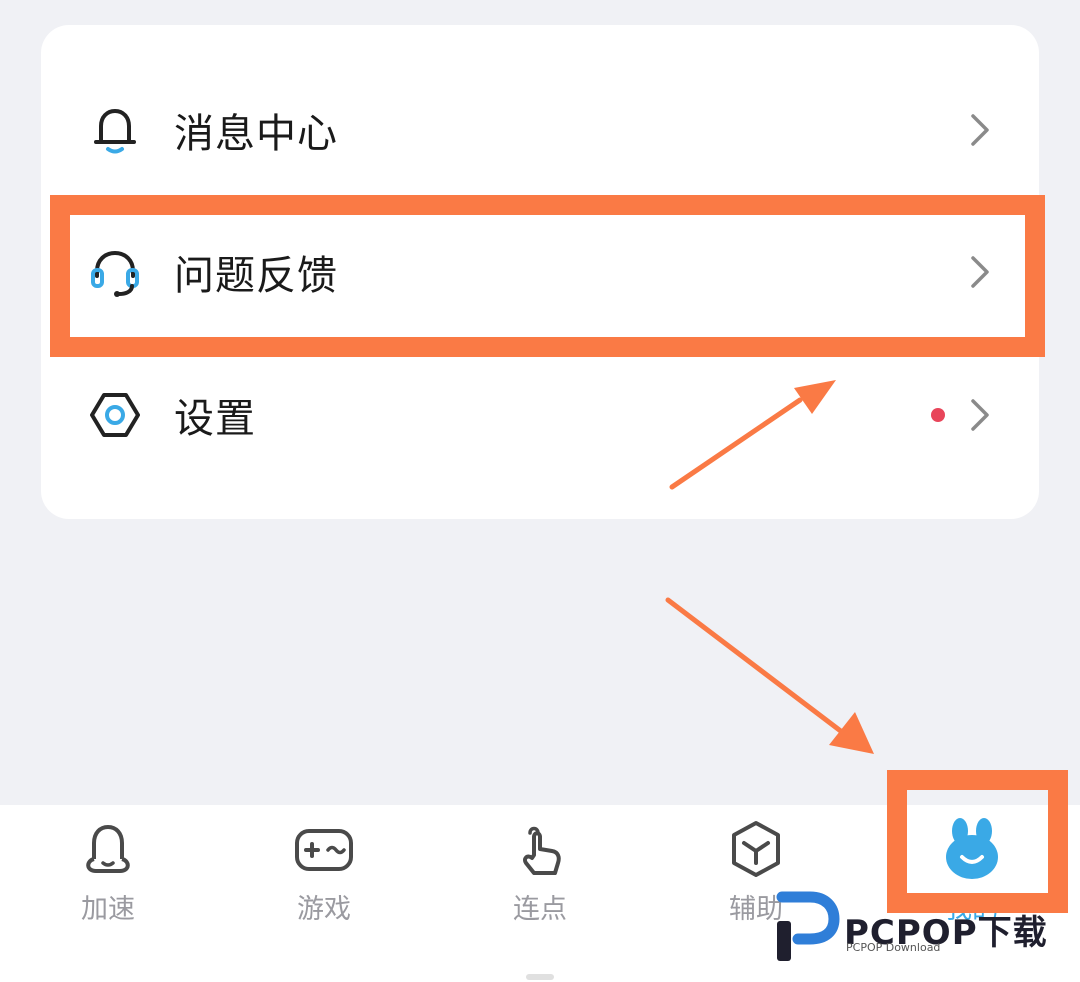 The image size is (1080, 982). Describe the element at coordinates (769, 567) in the screenshot. I see `annotation-arrows` at that location.